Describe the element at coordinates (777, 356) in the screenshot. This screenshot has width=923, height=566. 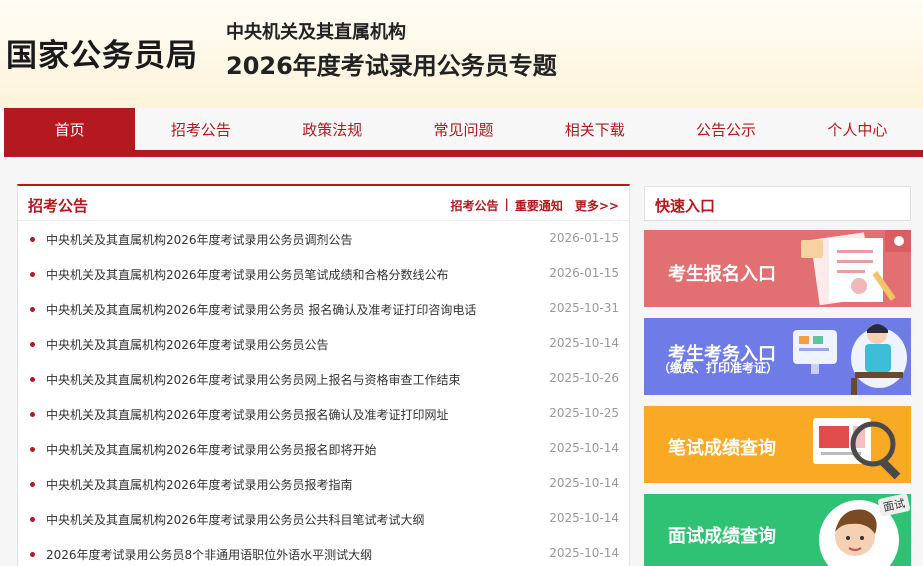
I see `exam-affairs-entry-button: 考生考务入口 （缴费、打印准考证）` at that location.